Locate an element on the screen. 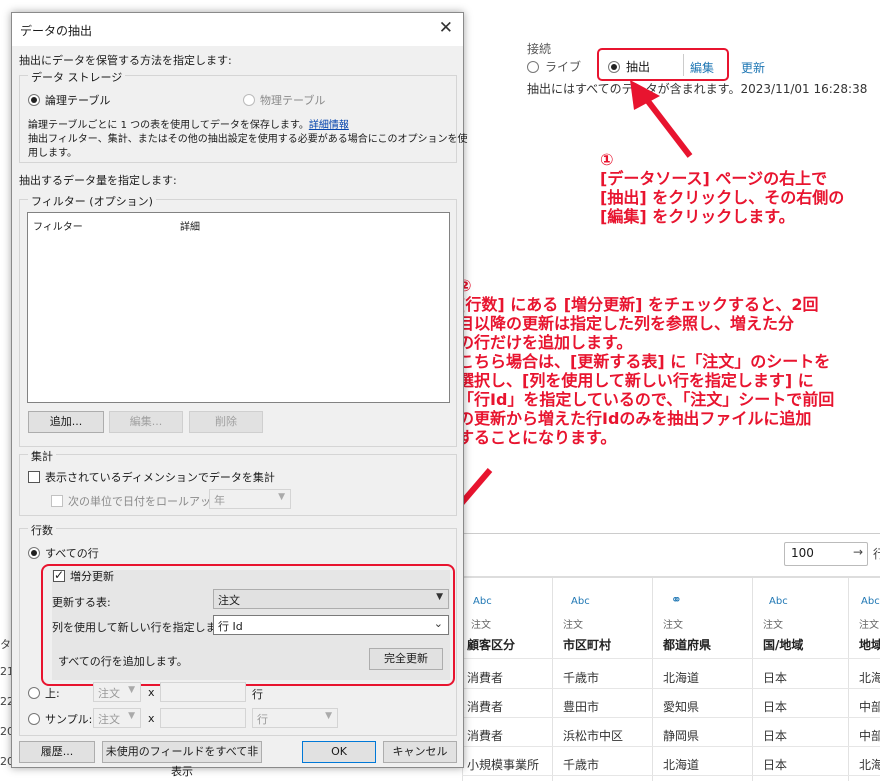 The width and height of the screenshot is (880, 782). filters-col-detail: 詳細 is located at coordinates (190, 227).